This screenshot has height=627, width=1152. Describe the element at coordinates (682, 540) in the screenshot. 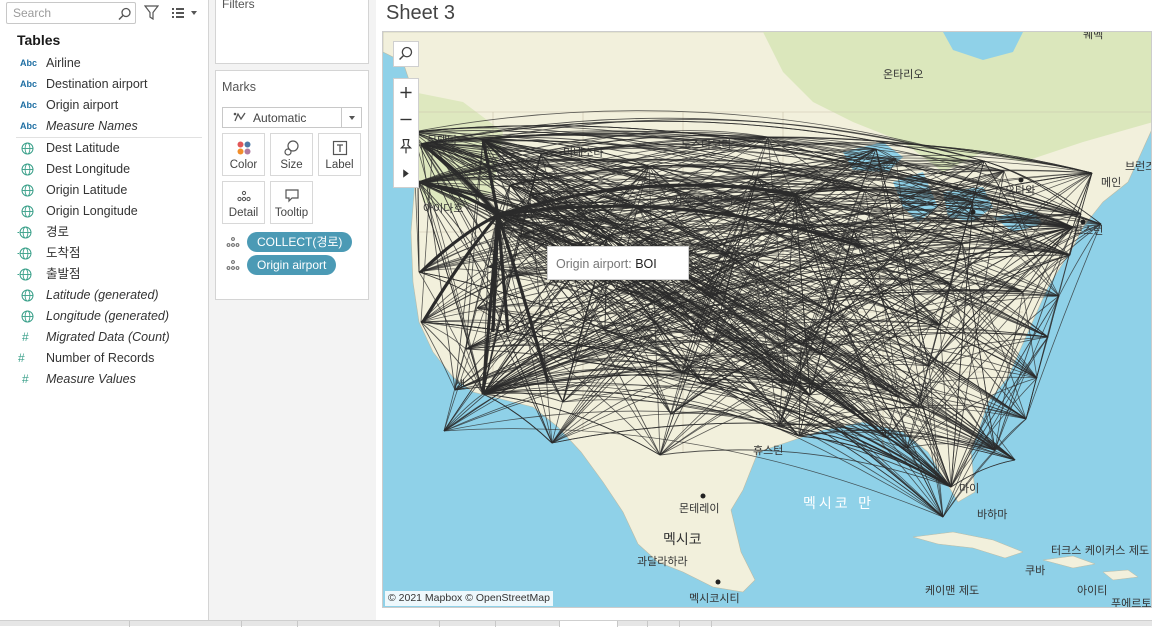

I see `map-label: 멕시코` at that location.